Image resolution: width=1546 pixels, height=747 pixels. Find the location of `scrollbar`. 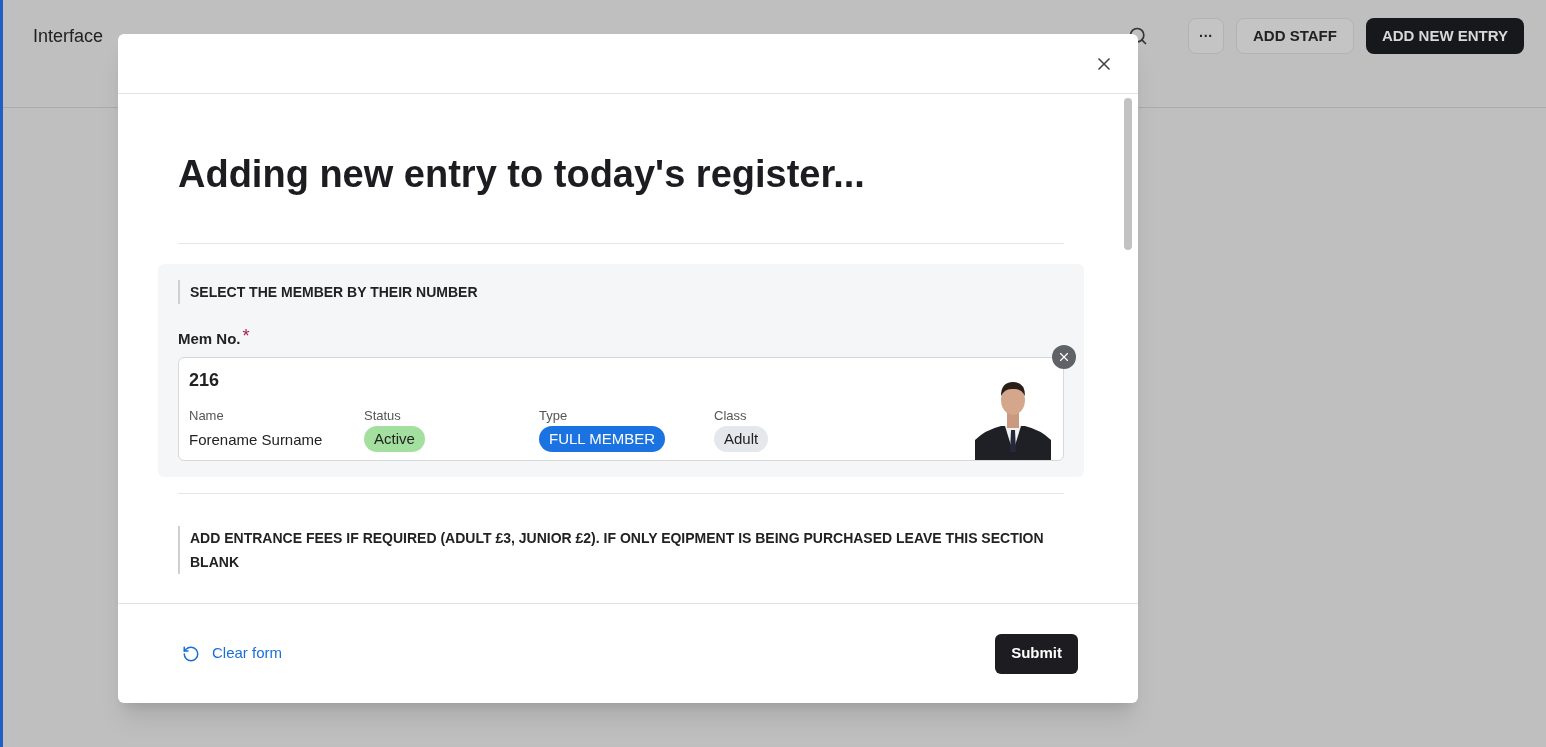

scrollbar is located at coordinates (1128, 174).